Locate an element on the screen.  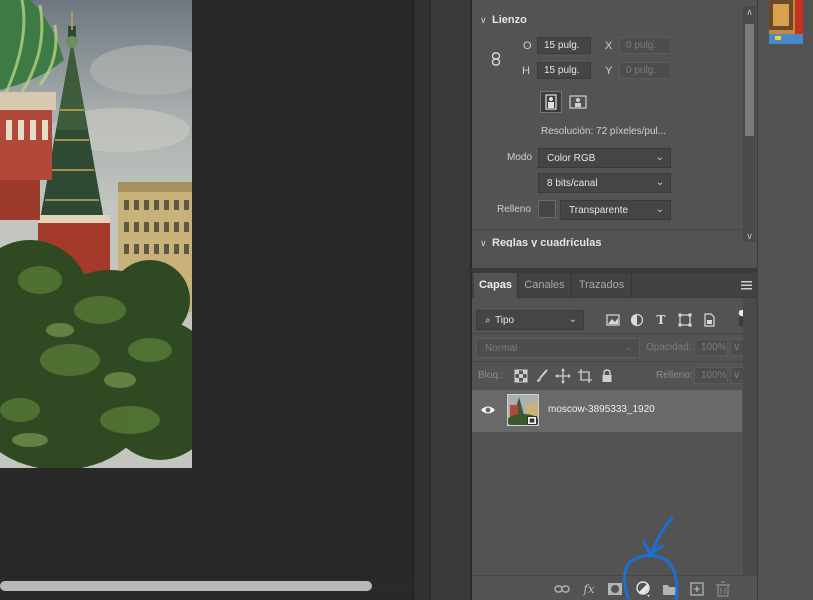
layer-row: moscow-3895333_1920 is located at coordinates (607, 411).